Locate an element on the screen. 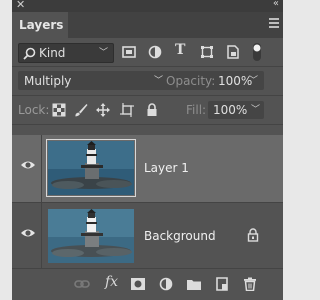 The height and width of the screenshot is (300, 320). lock-icon is located at coordinates (253, 235).